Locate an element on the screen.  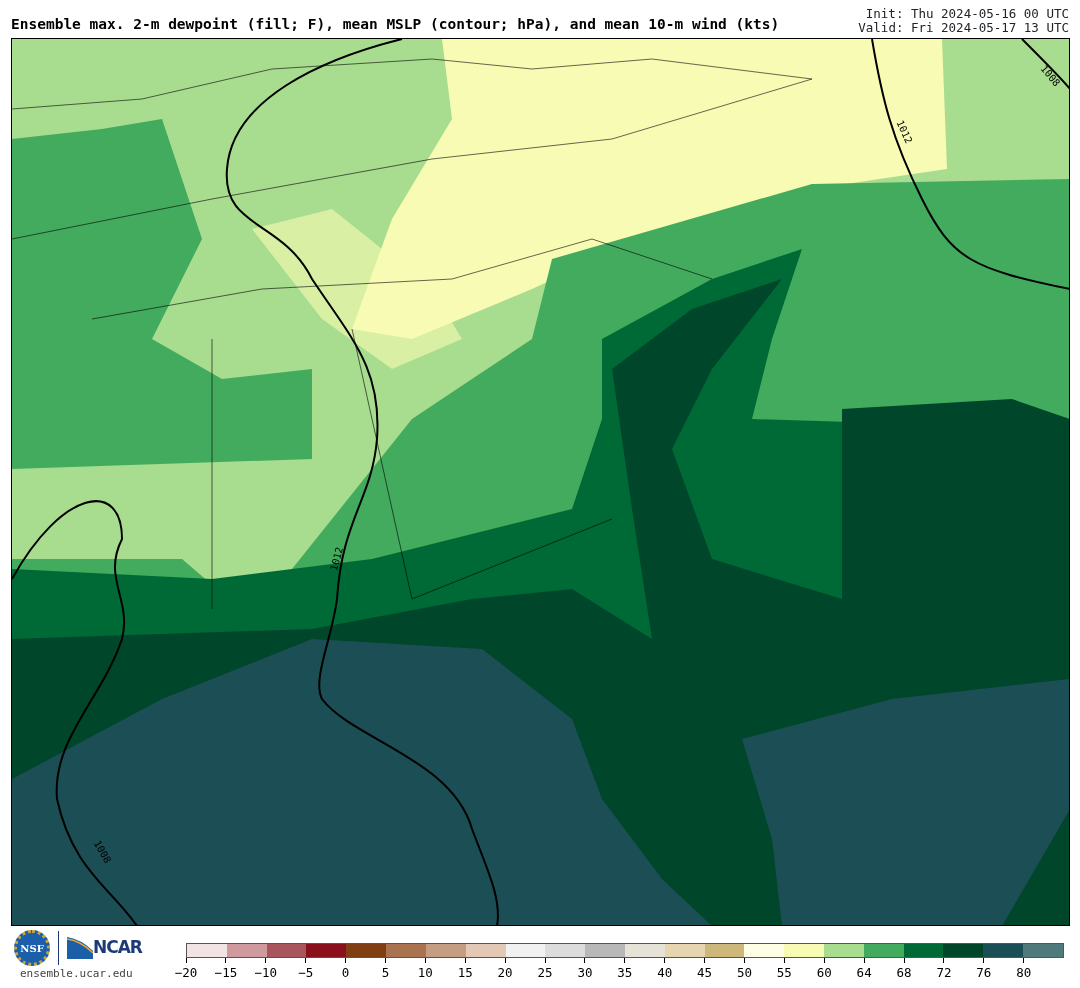
tick-label: 20 is located at coordinates (505, 972).